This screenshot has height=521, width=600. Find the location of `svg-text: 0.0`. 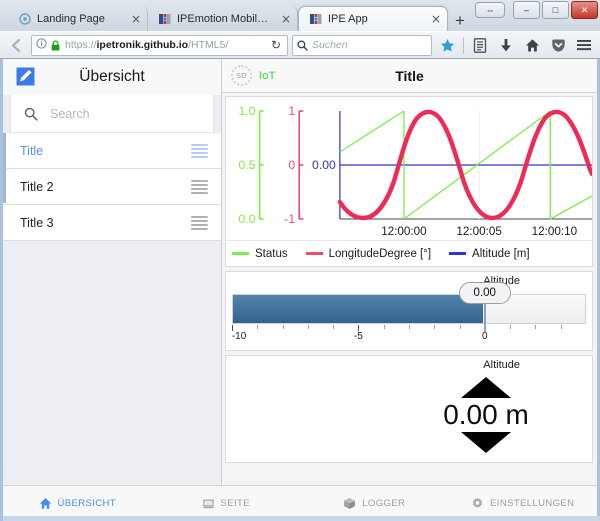

svg-text: 0.0 is located at coordinates (247, 219).